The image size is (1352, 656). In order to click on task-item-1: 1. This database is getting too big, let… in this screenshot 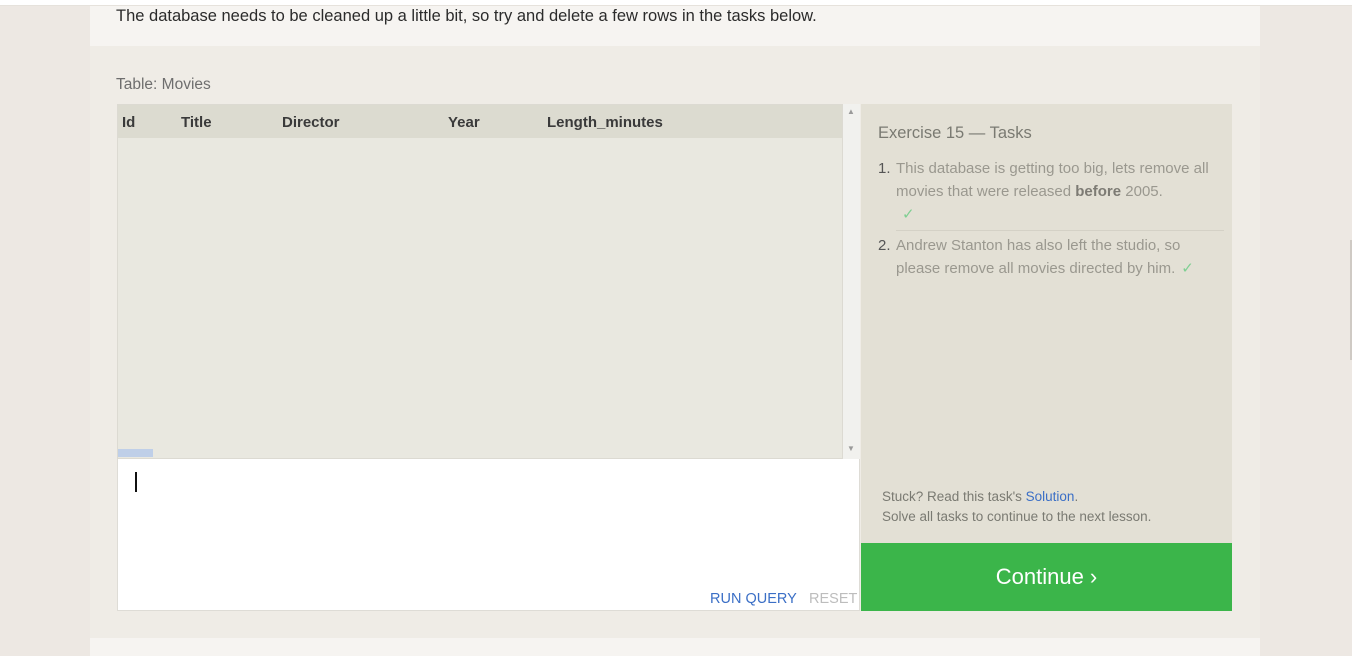, I will do `click(1045, 191)`.